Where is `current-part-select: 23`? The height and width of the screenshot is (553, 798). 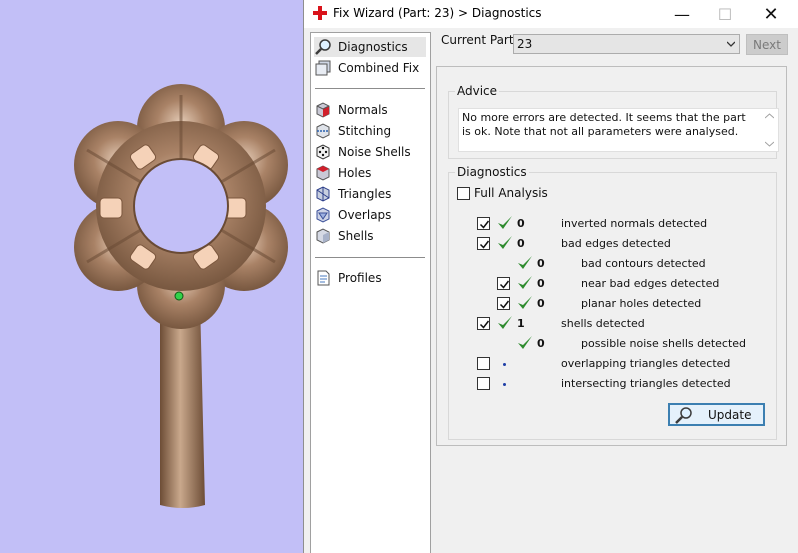 current-part-select: 23 is located at coordinates (626, 44).